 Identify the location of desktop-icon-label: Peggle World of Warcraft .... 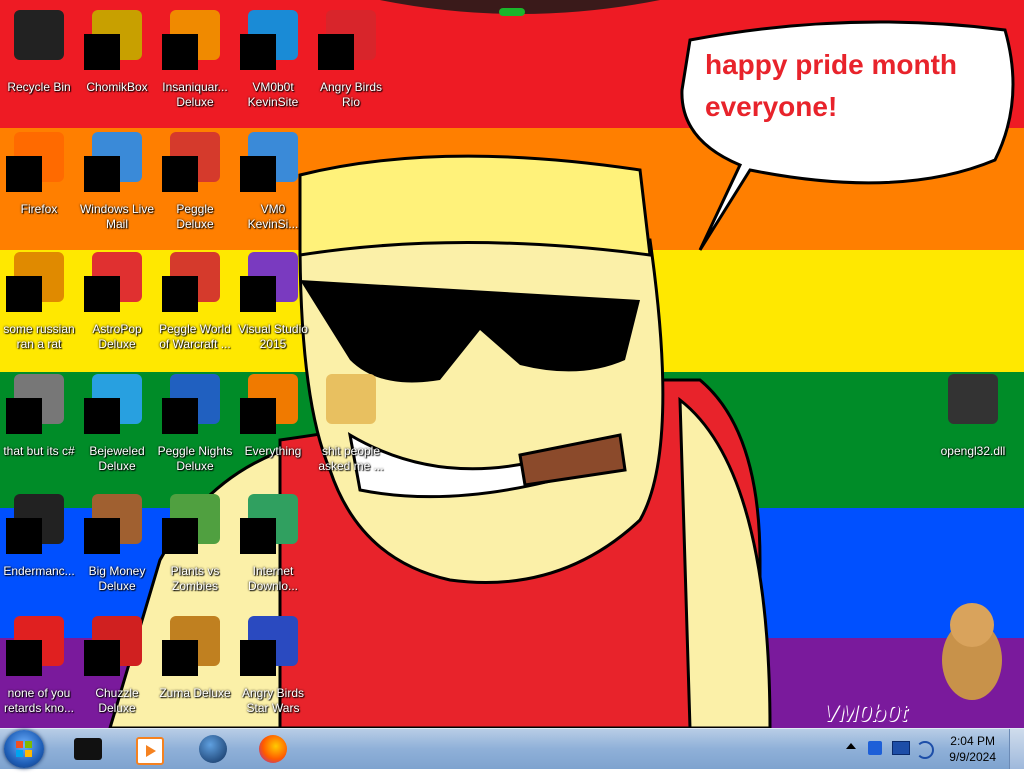
(195, 336).